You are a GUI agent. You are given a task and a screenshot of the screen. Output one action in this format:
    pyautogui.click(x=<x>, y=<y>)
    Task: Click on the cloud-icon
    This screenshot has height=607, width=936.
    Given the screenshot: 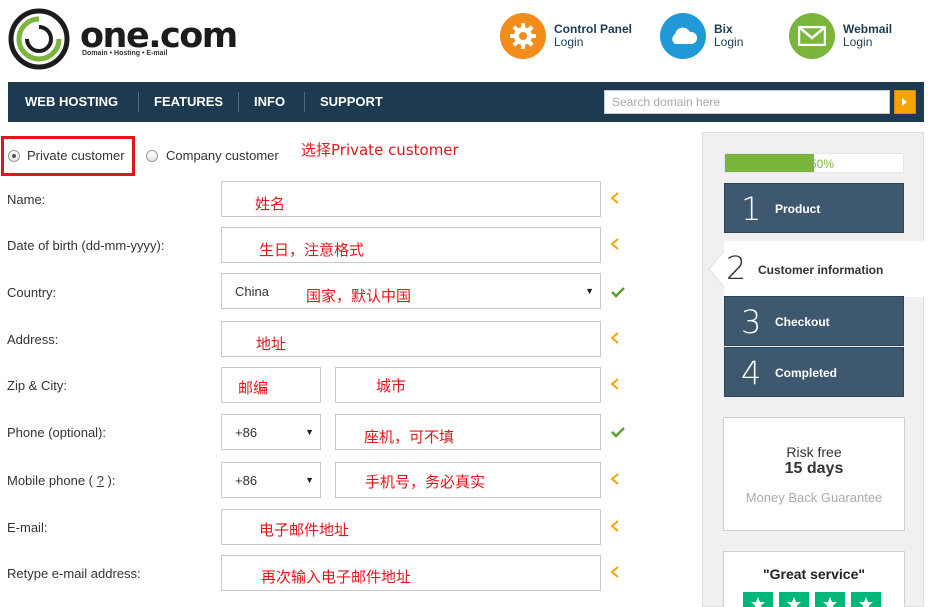 What is the action you would take?
    pyautogui.click(x=683, y=36)
    